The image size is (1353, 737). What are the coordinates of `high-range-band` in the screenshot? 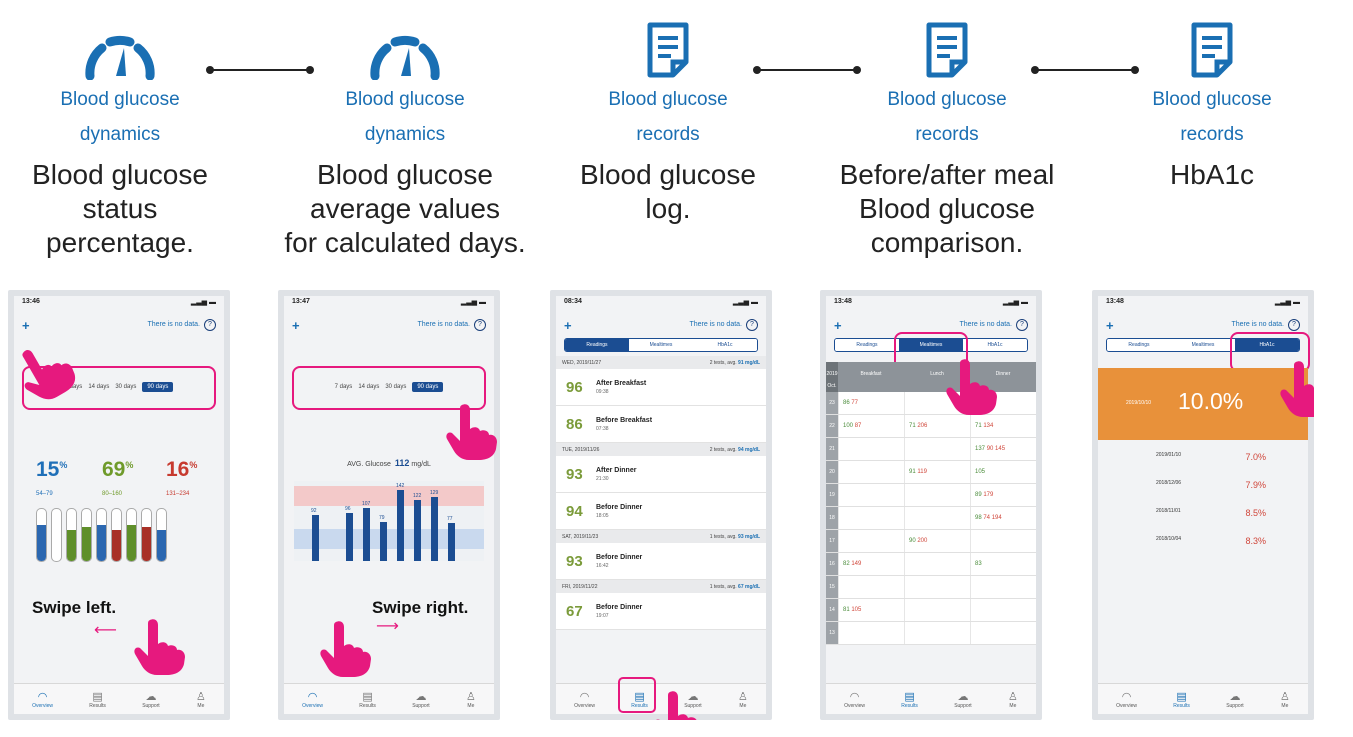 It's located at (389, 496).